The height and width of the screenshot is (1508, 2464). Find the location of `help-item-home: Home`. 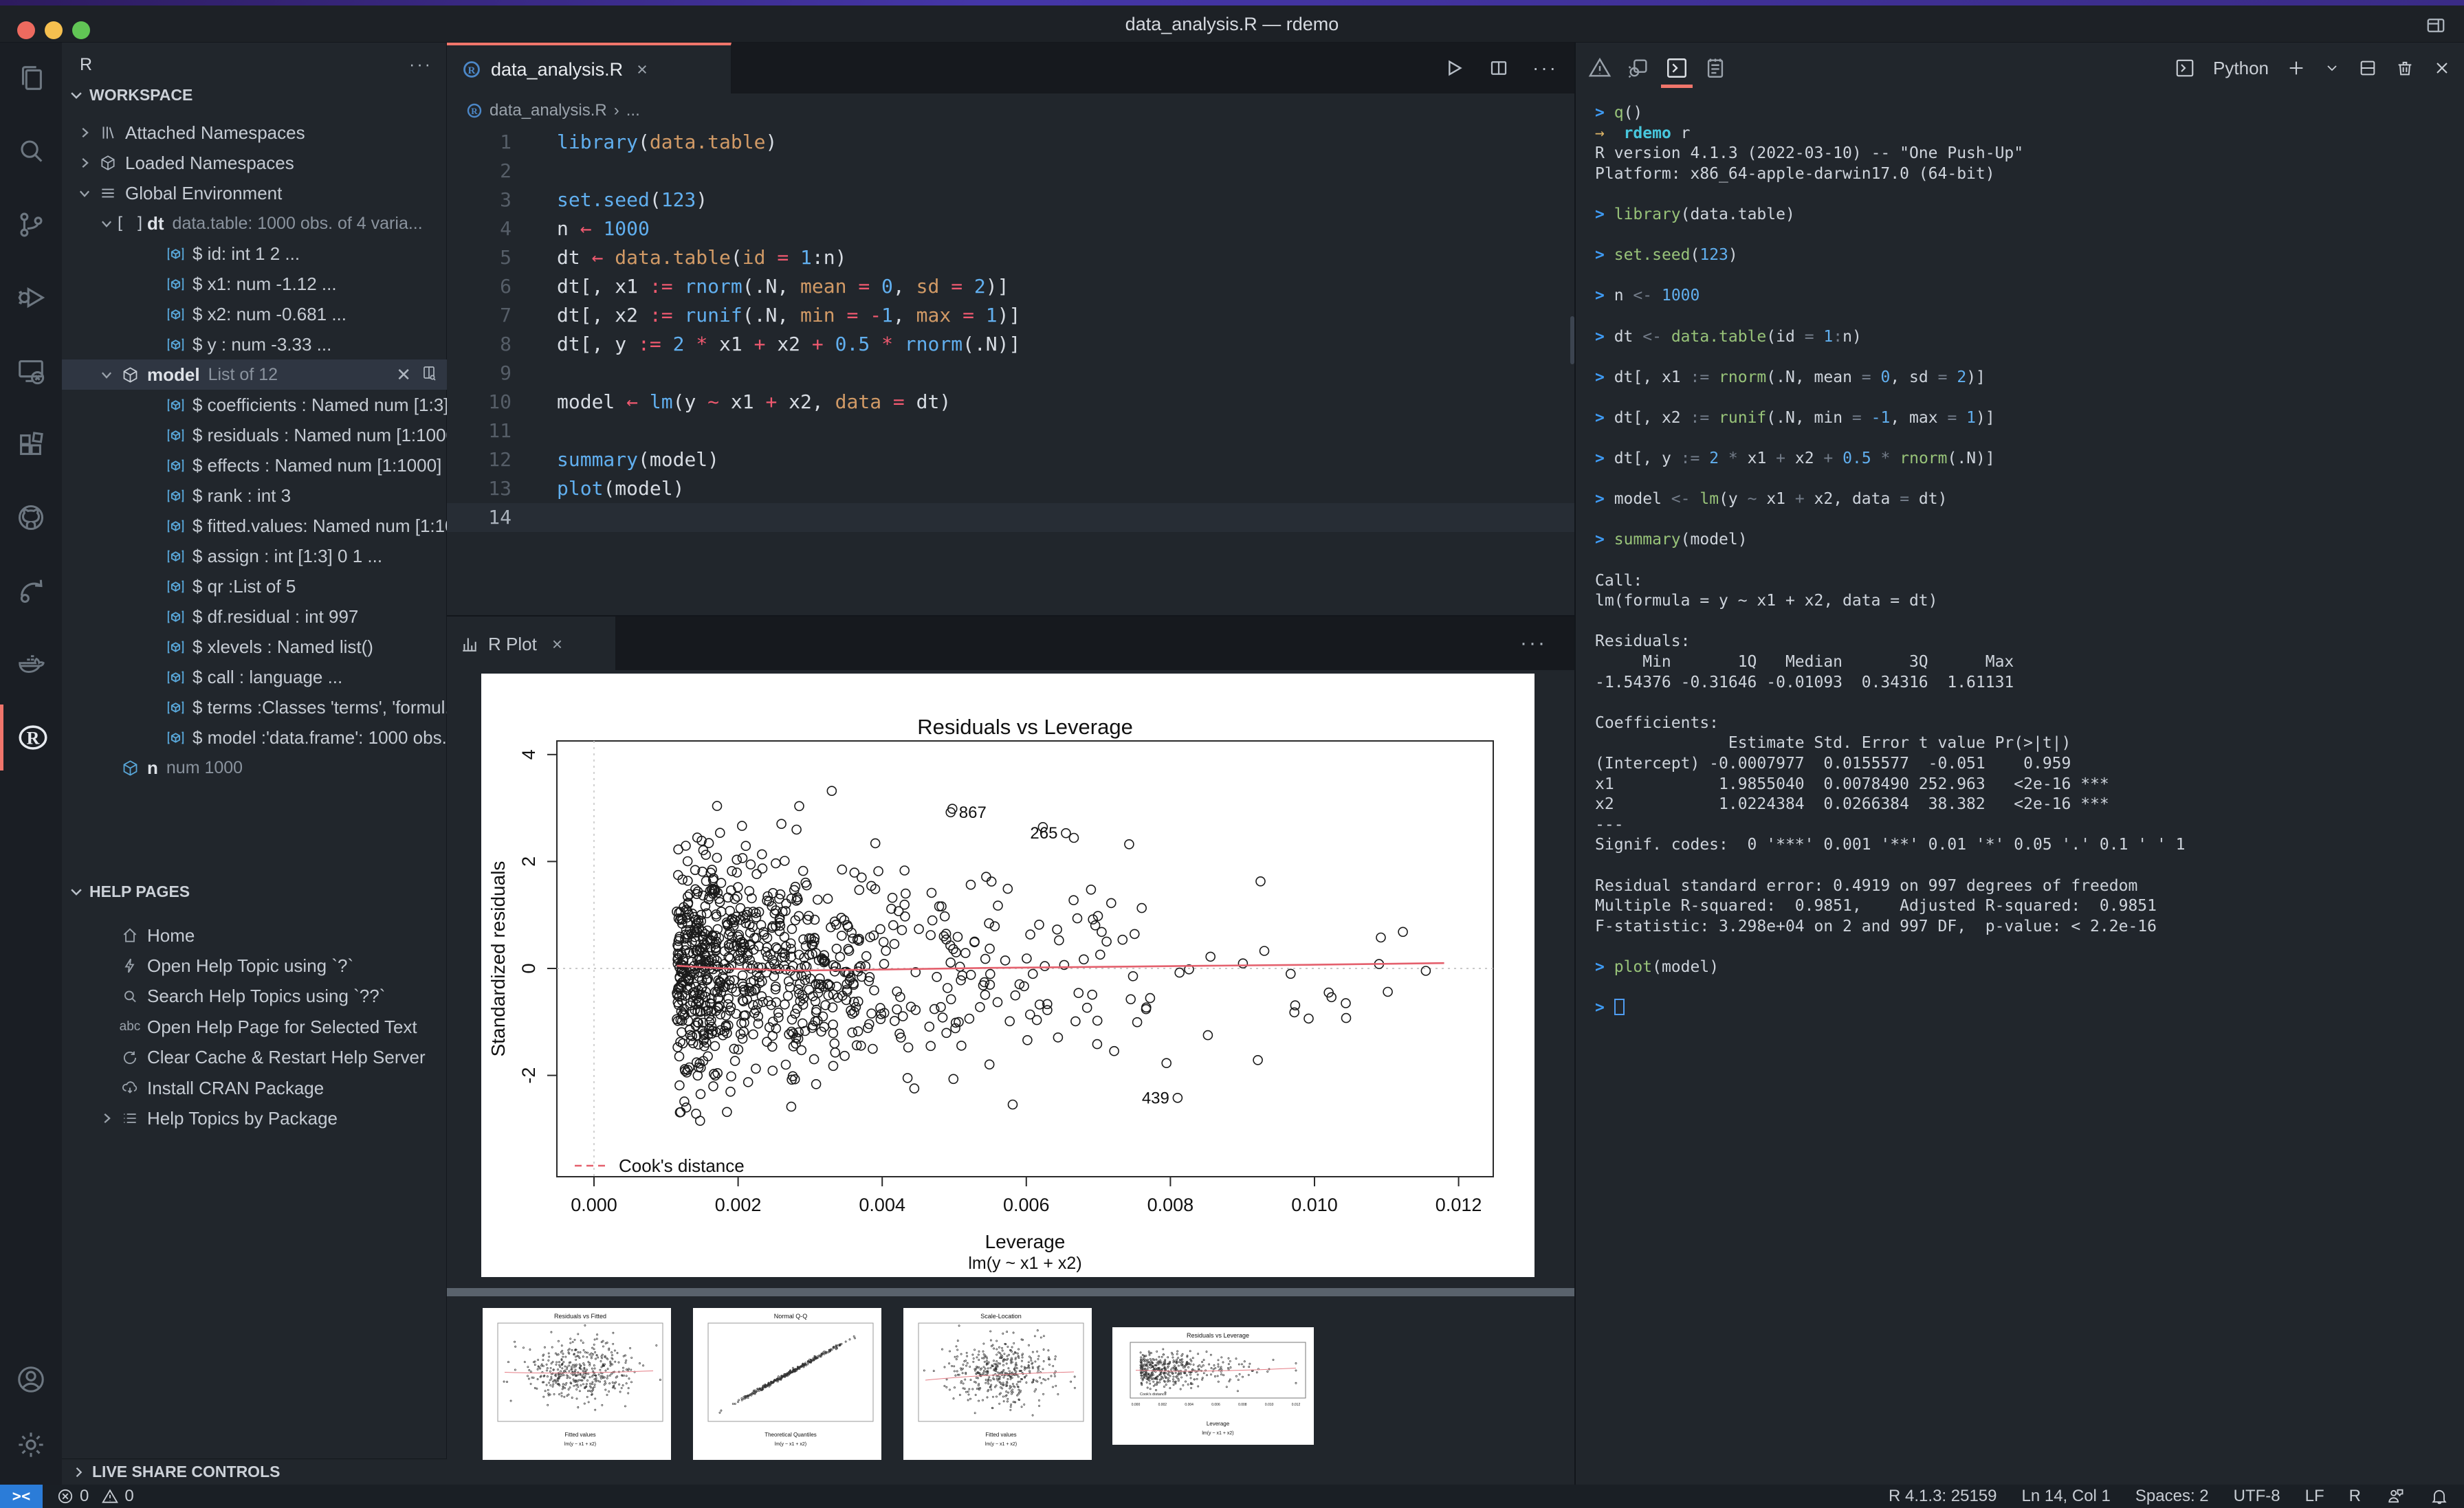

help-item-home: Home is located at coordinates (254, 935).